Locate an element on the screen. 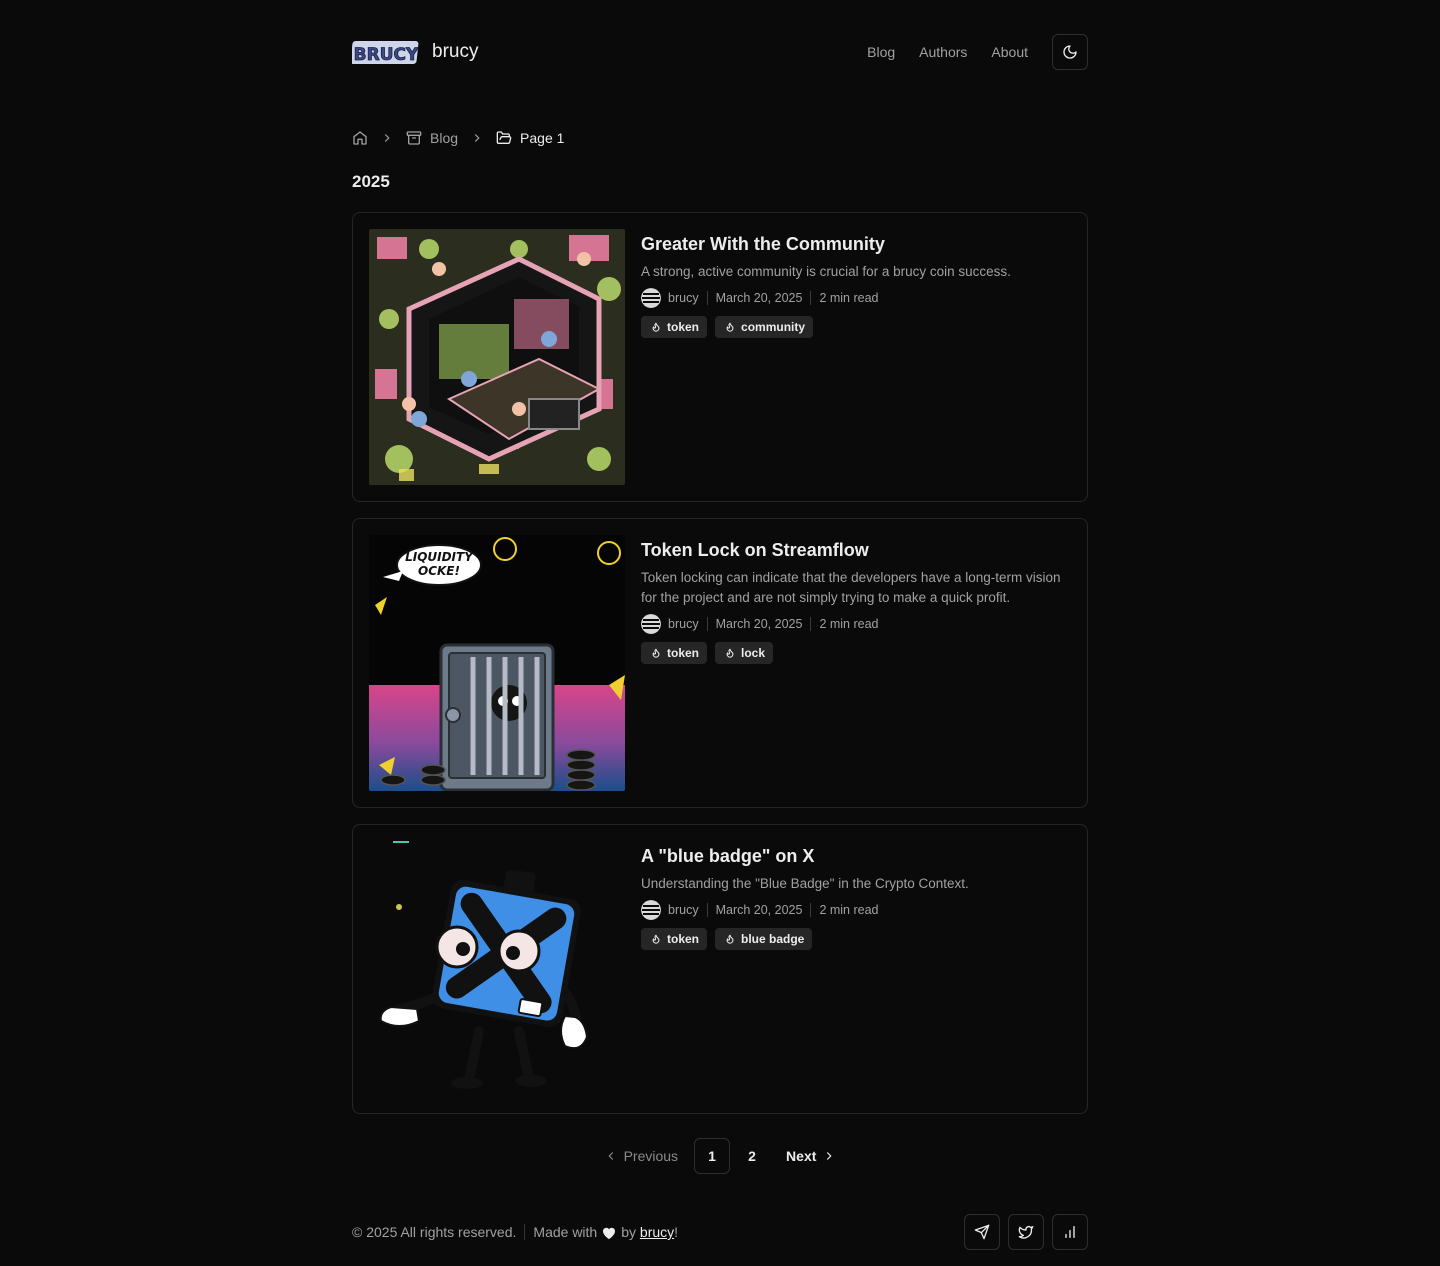 The width and height of the screenshot is (1440, 1266). chevron-left-icon is located at coordinates (610, 1156).